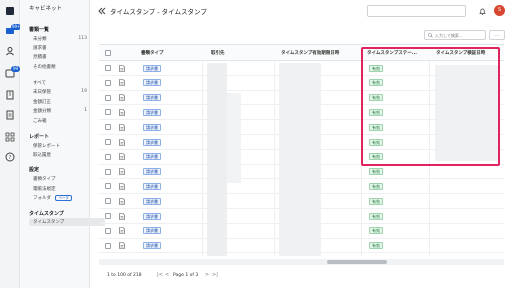 The image size is (512, 288). Describe the element at coordinates (42, 198) in the screenshot. I see `sidebar-item-label: フォルダ` at that location.